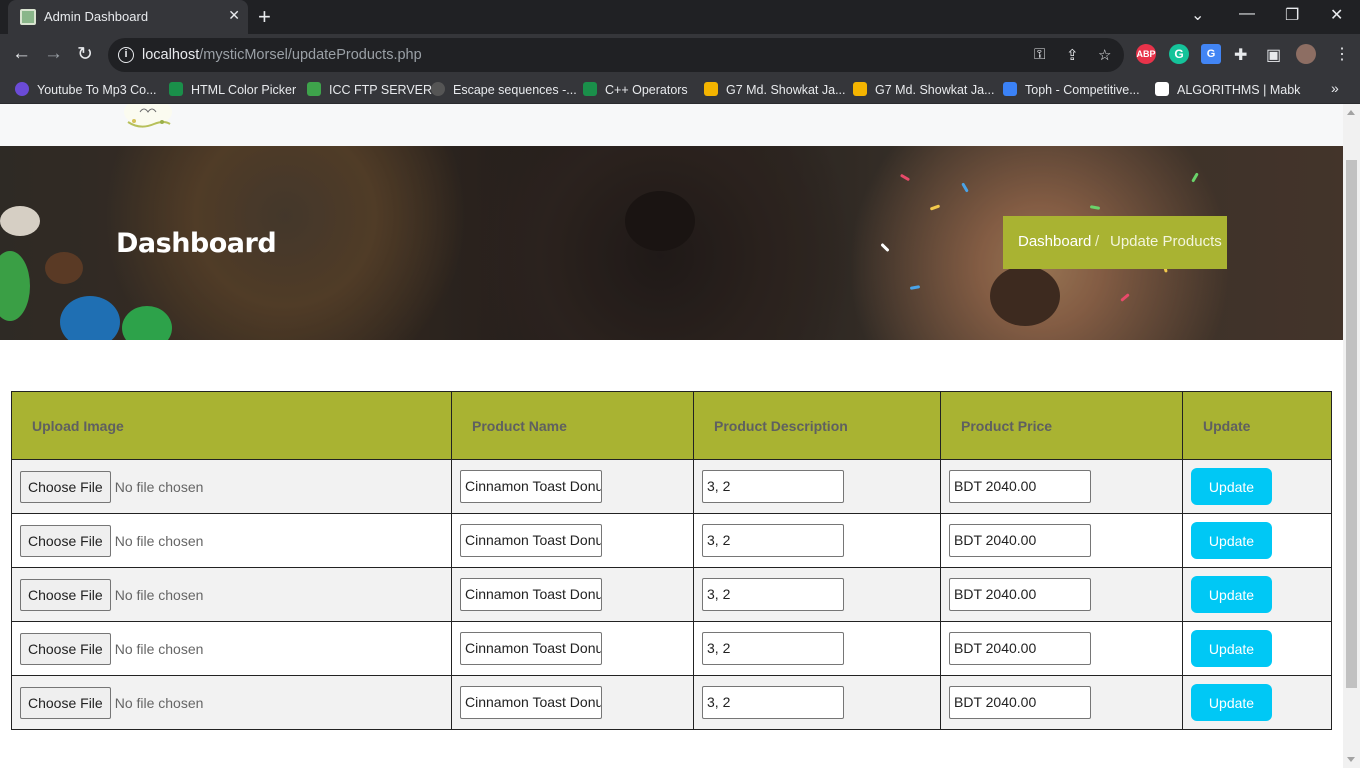 This screenshot has height=768, width=1360. I want to click on new-tab-icon: +, so click(264, 17).